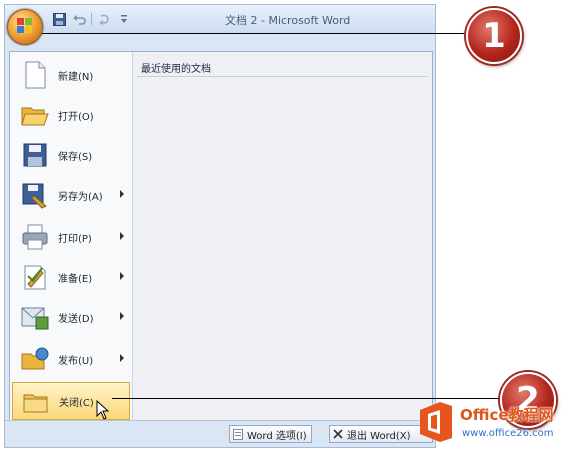  I want to click on menu-close: 关闭(C), so click(71, 401).